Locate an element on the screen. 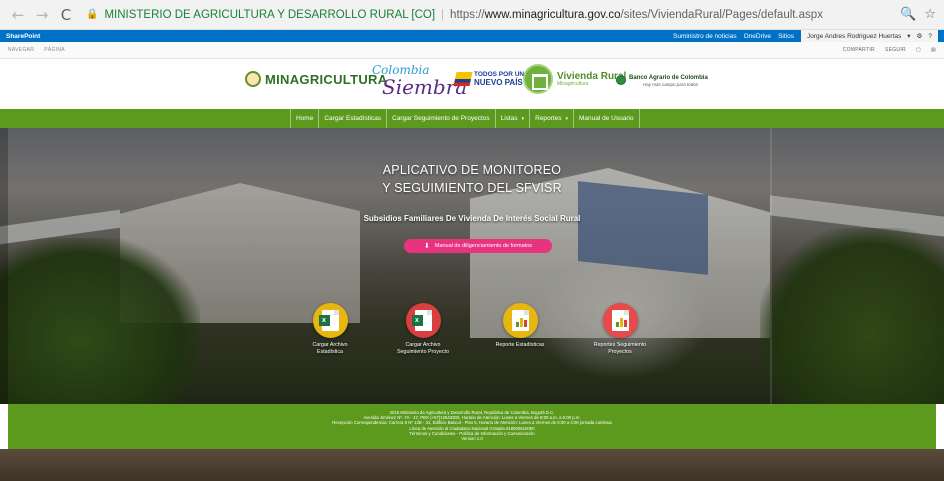 This screenshot has width=944, height=481. nav-label: Reportes is located at coordinates (548, 118).